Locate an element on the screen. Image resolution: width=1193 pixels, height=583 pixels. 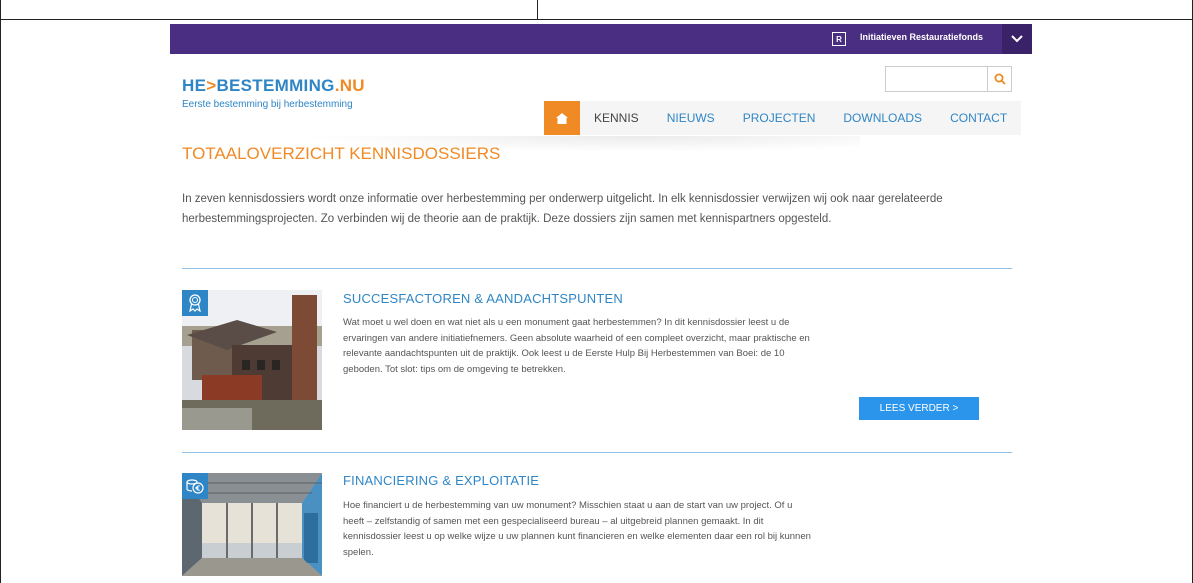
site-logo: HE>BESTEMMING.NU is located at coordinates (273, 86).